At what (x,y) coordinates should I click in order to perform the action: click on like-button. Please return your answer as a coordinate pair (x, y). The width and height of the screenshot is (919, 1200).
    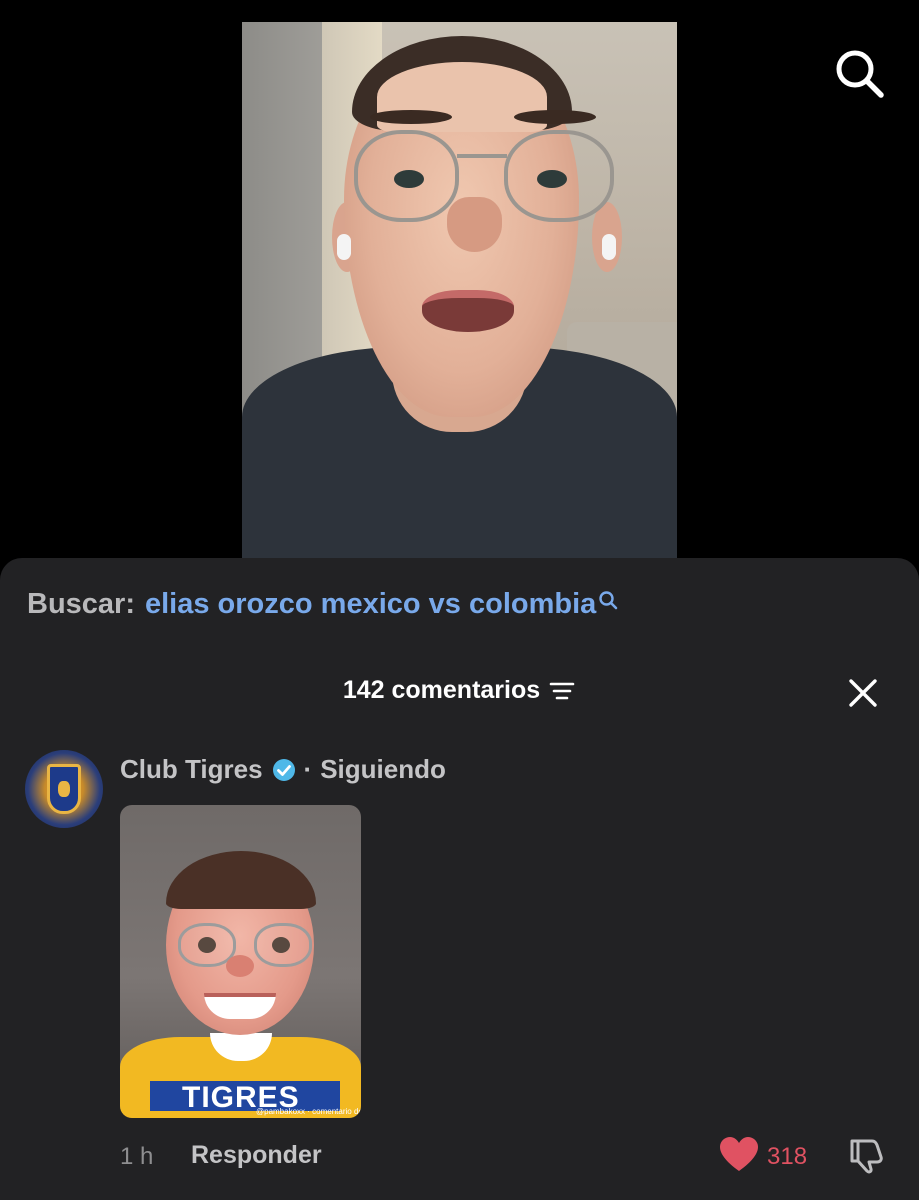
    Looking at the image, I should click on (739, 1155).